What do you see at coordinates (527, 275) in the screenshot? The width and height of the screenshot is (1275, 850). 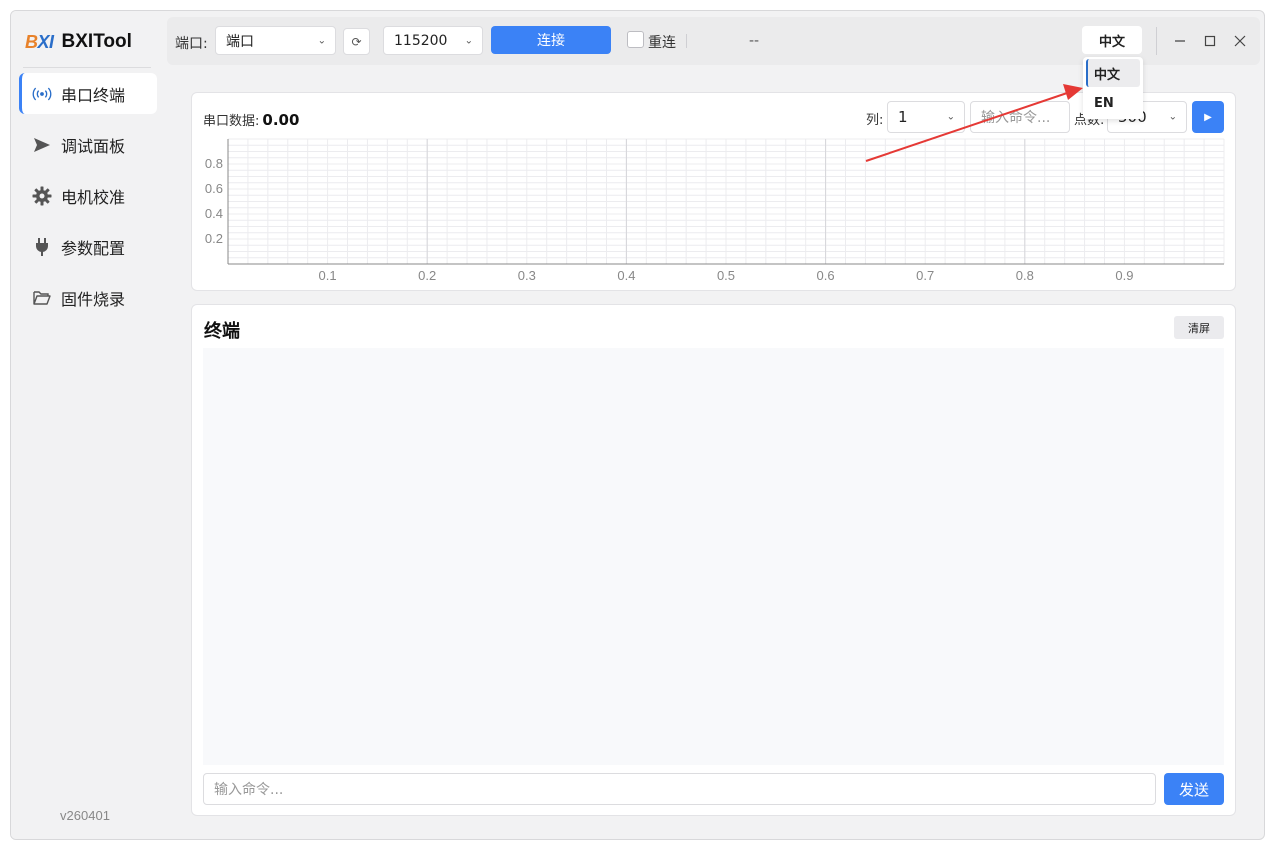 I see `x-tick-label: 0.3` at bounding box center [527, 275].